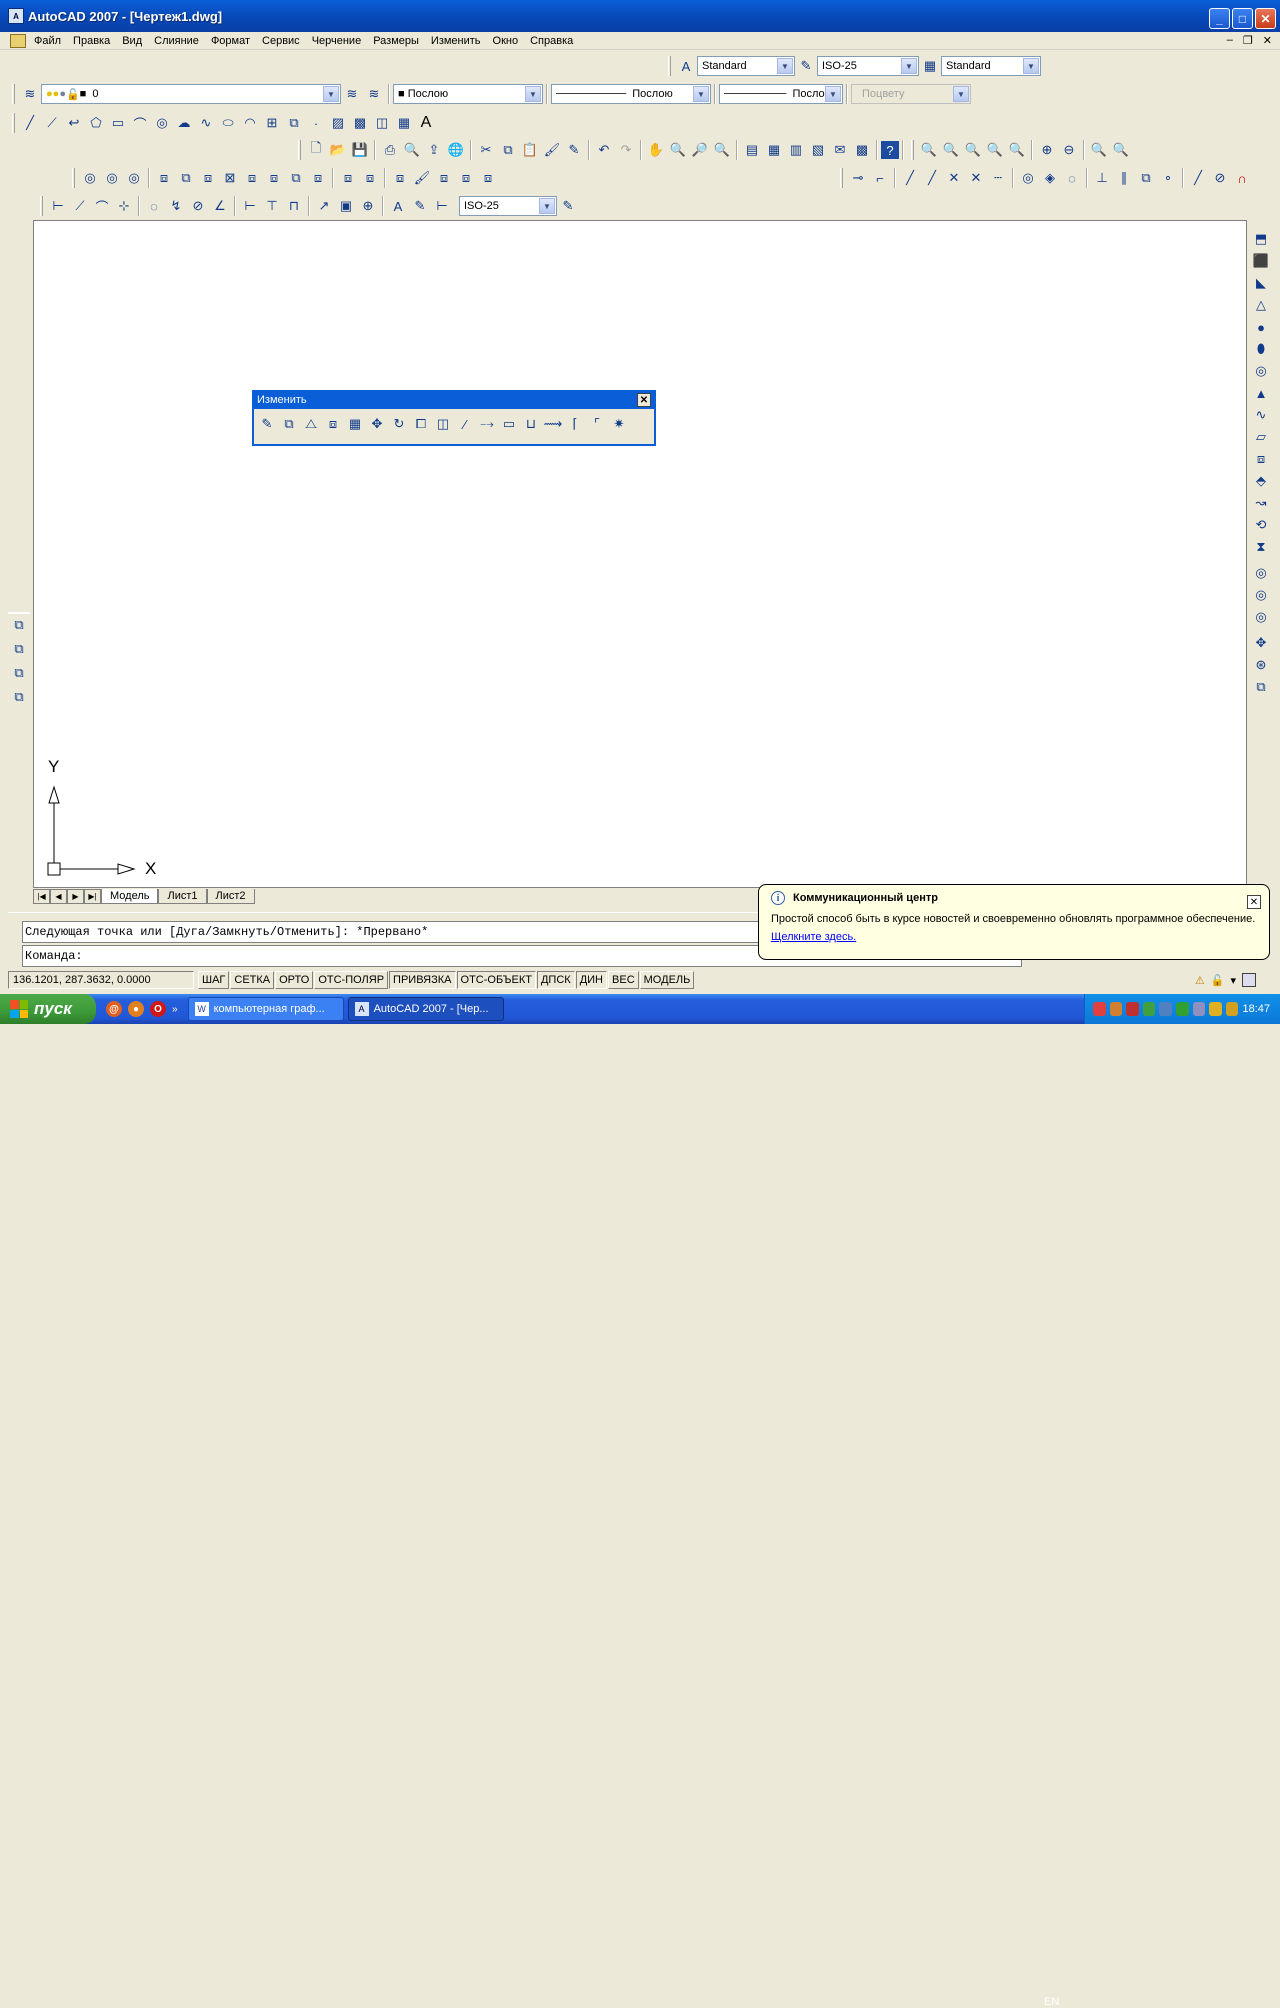  Describe the element at coordinates (132, 41) in the screenshot. I see `menu-view: Вид` at that location.